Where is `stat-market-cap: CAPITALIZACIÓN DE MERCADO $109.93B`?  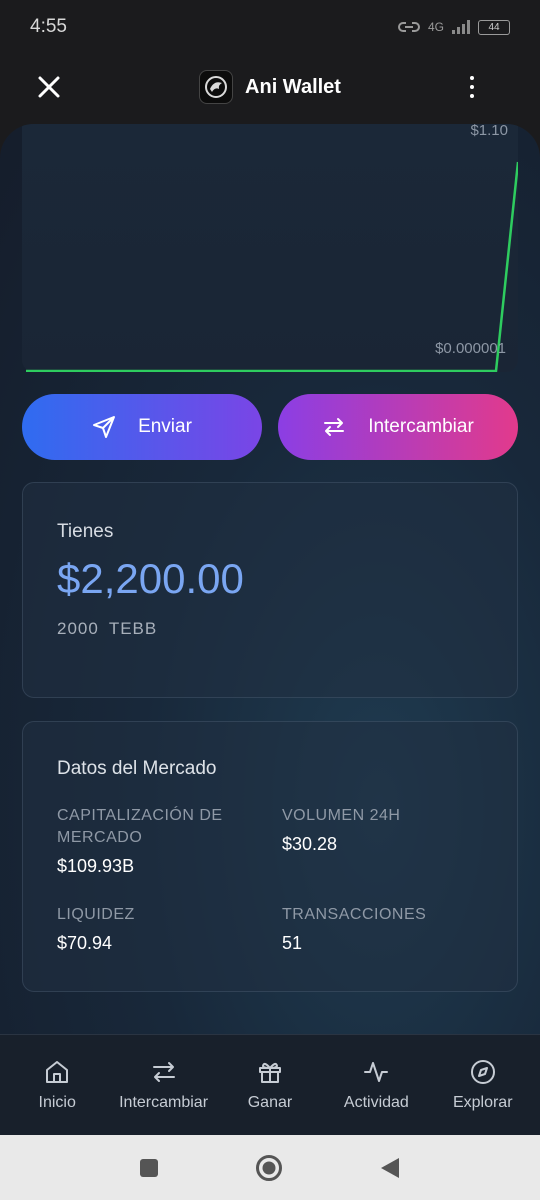
stat-market-cap: CAPITALIZACIÓN DE MERCADO $109.93B is located at coordinates (157, 841).